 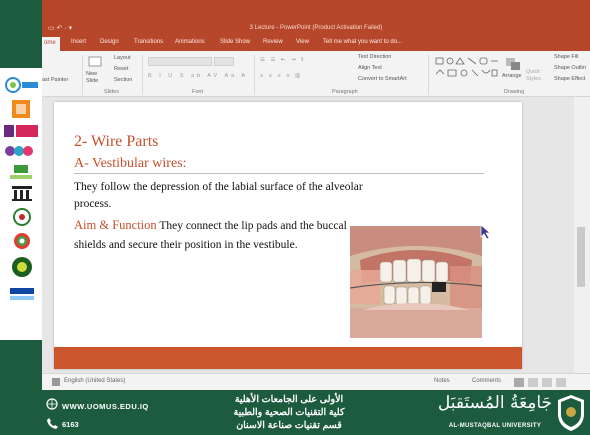 I want to click on convert-smartart-button: Convert to SmartArt, so click(x=382, y=79).